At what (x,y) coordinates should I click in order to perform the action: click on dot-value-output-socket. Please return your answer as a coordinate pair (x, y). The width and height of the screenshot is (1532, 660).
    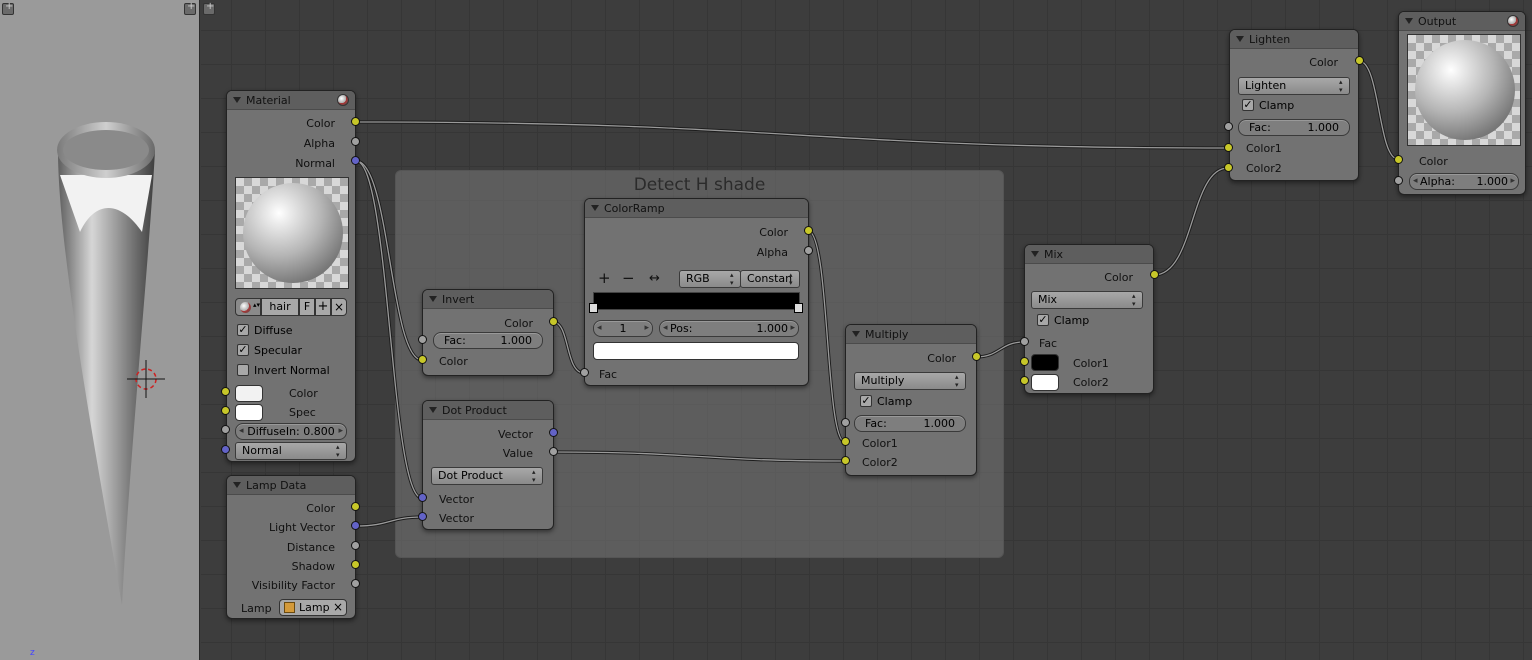
    Looking at the image, I should click on (553, 451).